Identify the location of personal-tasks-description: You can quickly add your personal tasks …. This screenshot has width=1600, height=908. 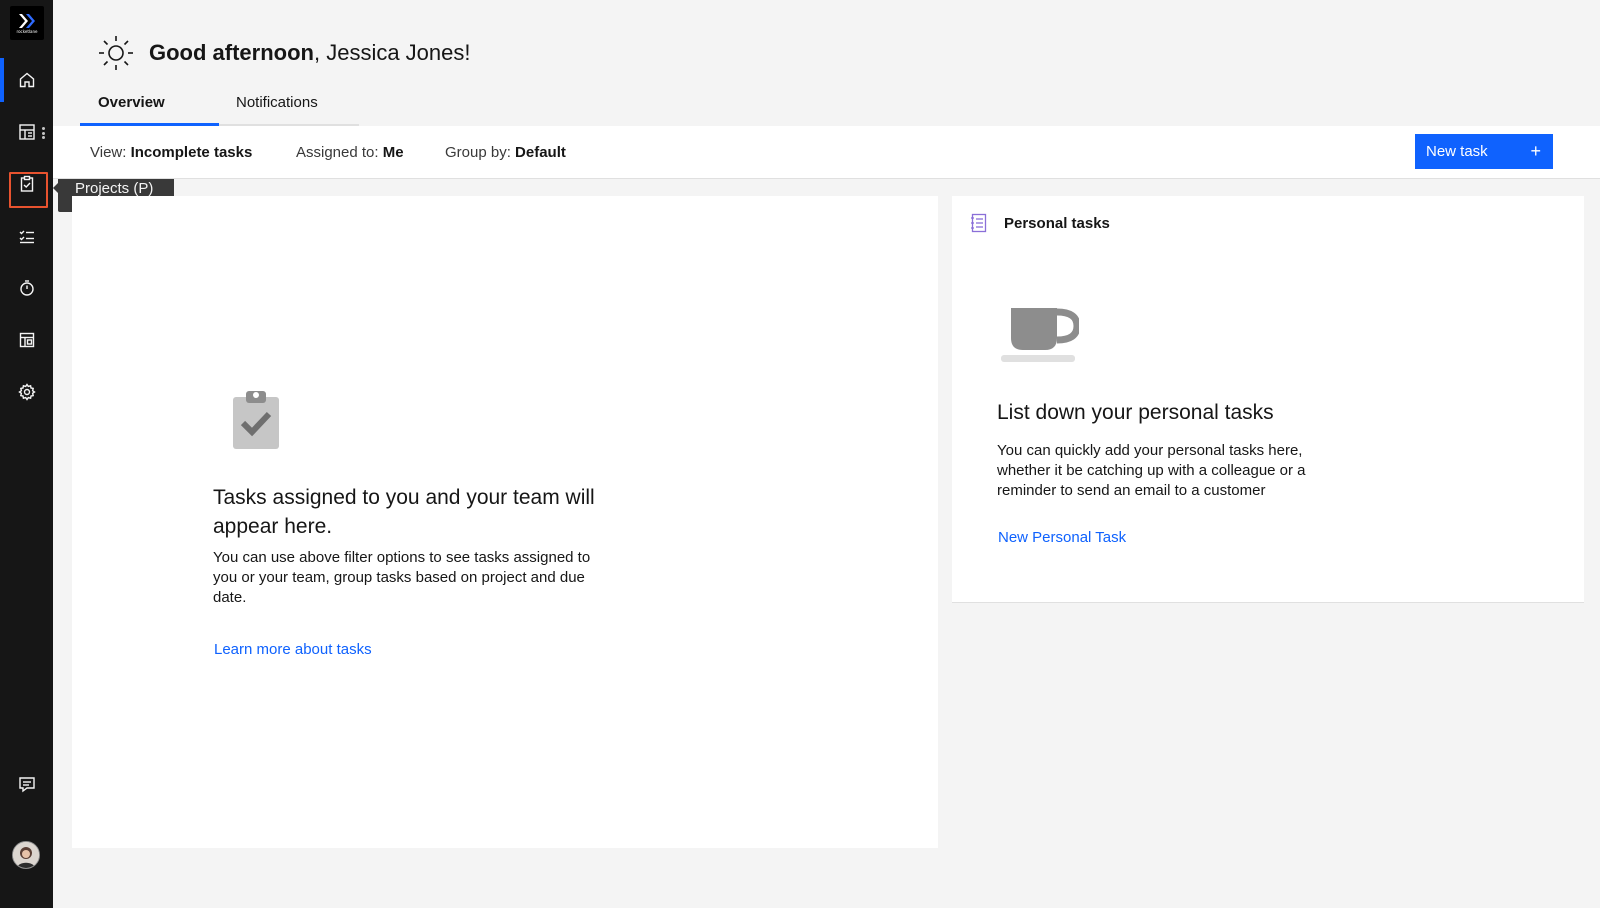
(1151, 470).